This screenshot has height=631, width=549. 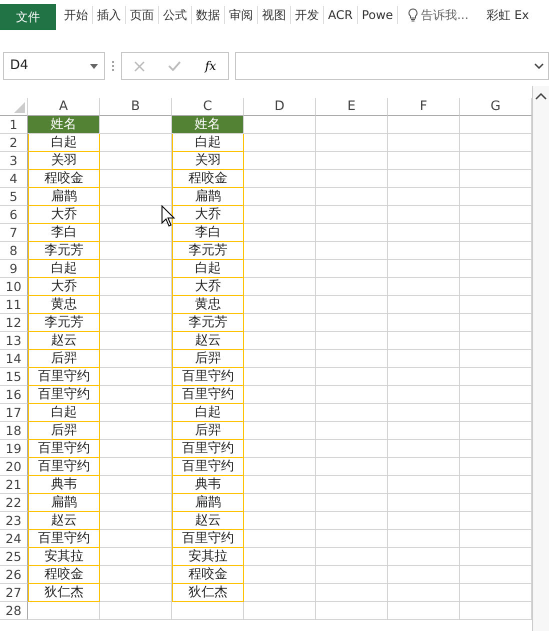 I want to click on row-header: 16, so click(x=14, y=395).